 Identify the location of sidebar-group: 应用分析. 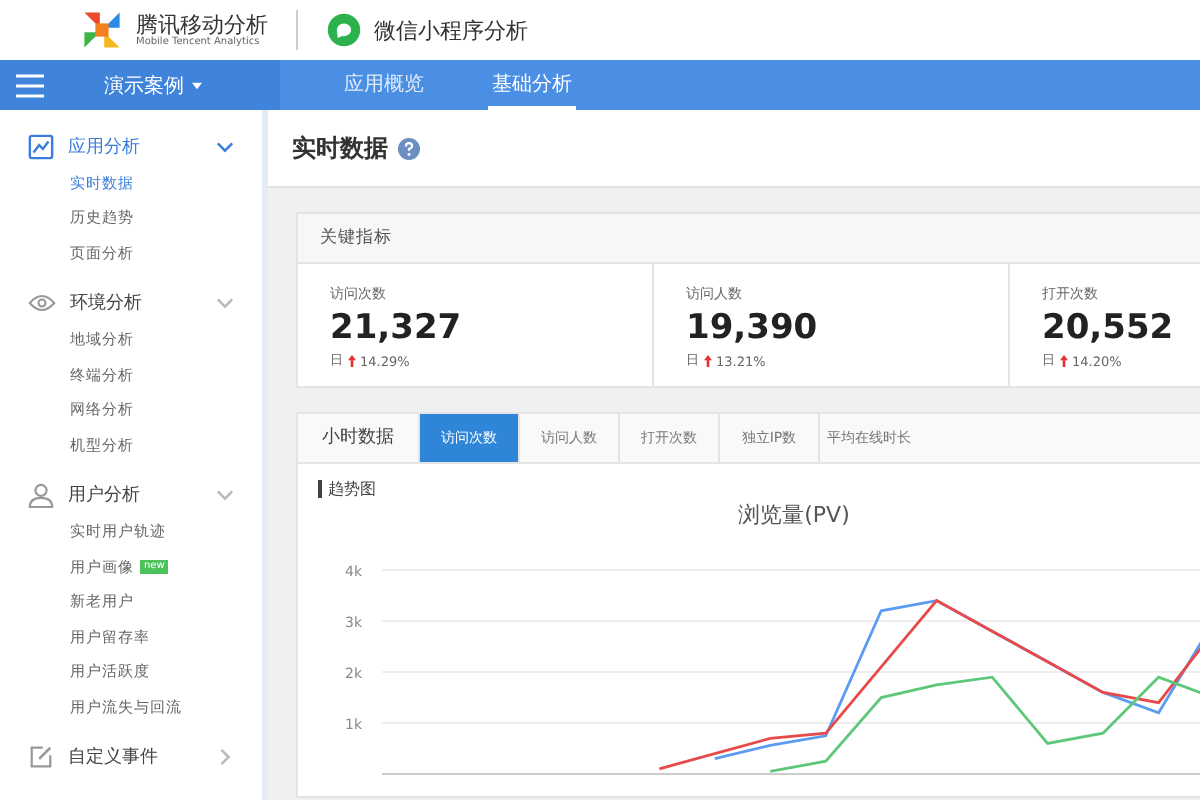
(135, 146).